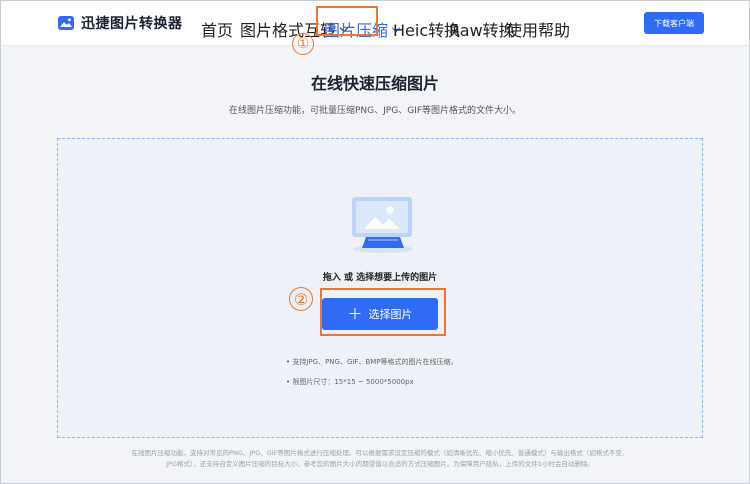  I want to click on download-client-button: 下载客户端, so click(674, 23).